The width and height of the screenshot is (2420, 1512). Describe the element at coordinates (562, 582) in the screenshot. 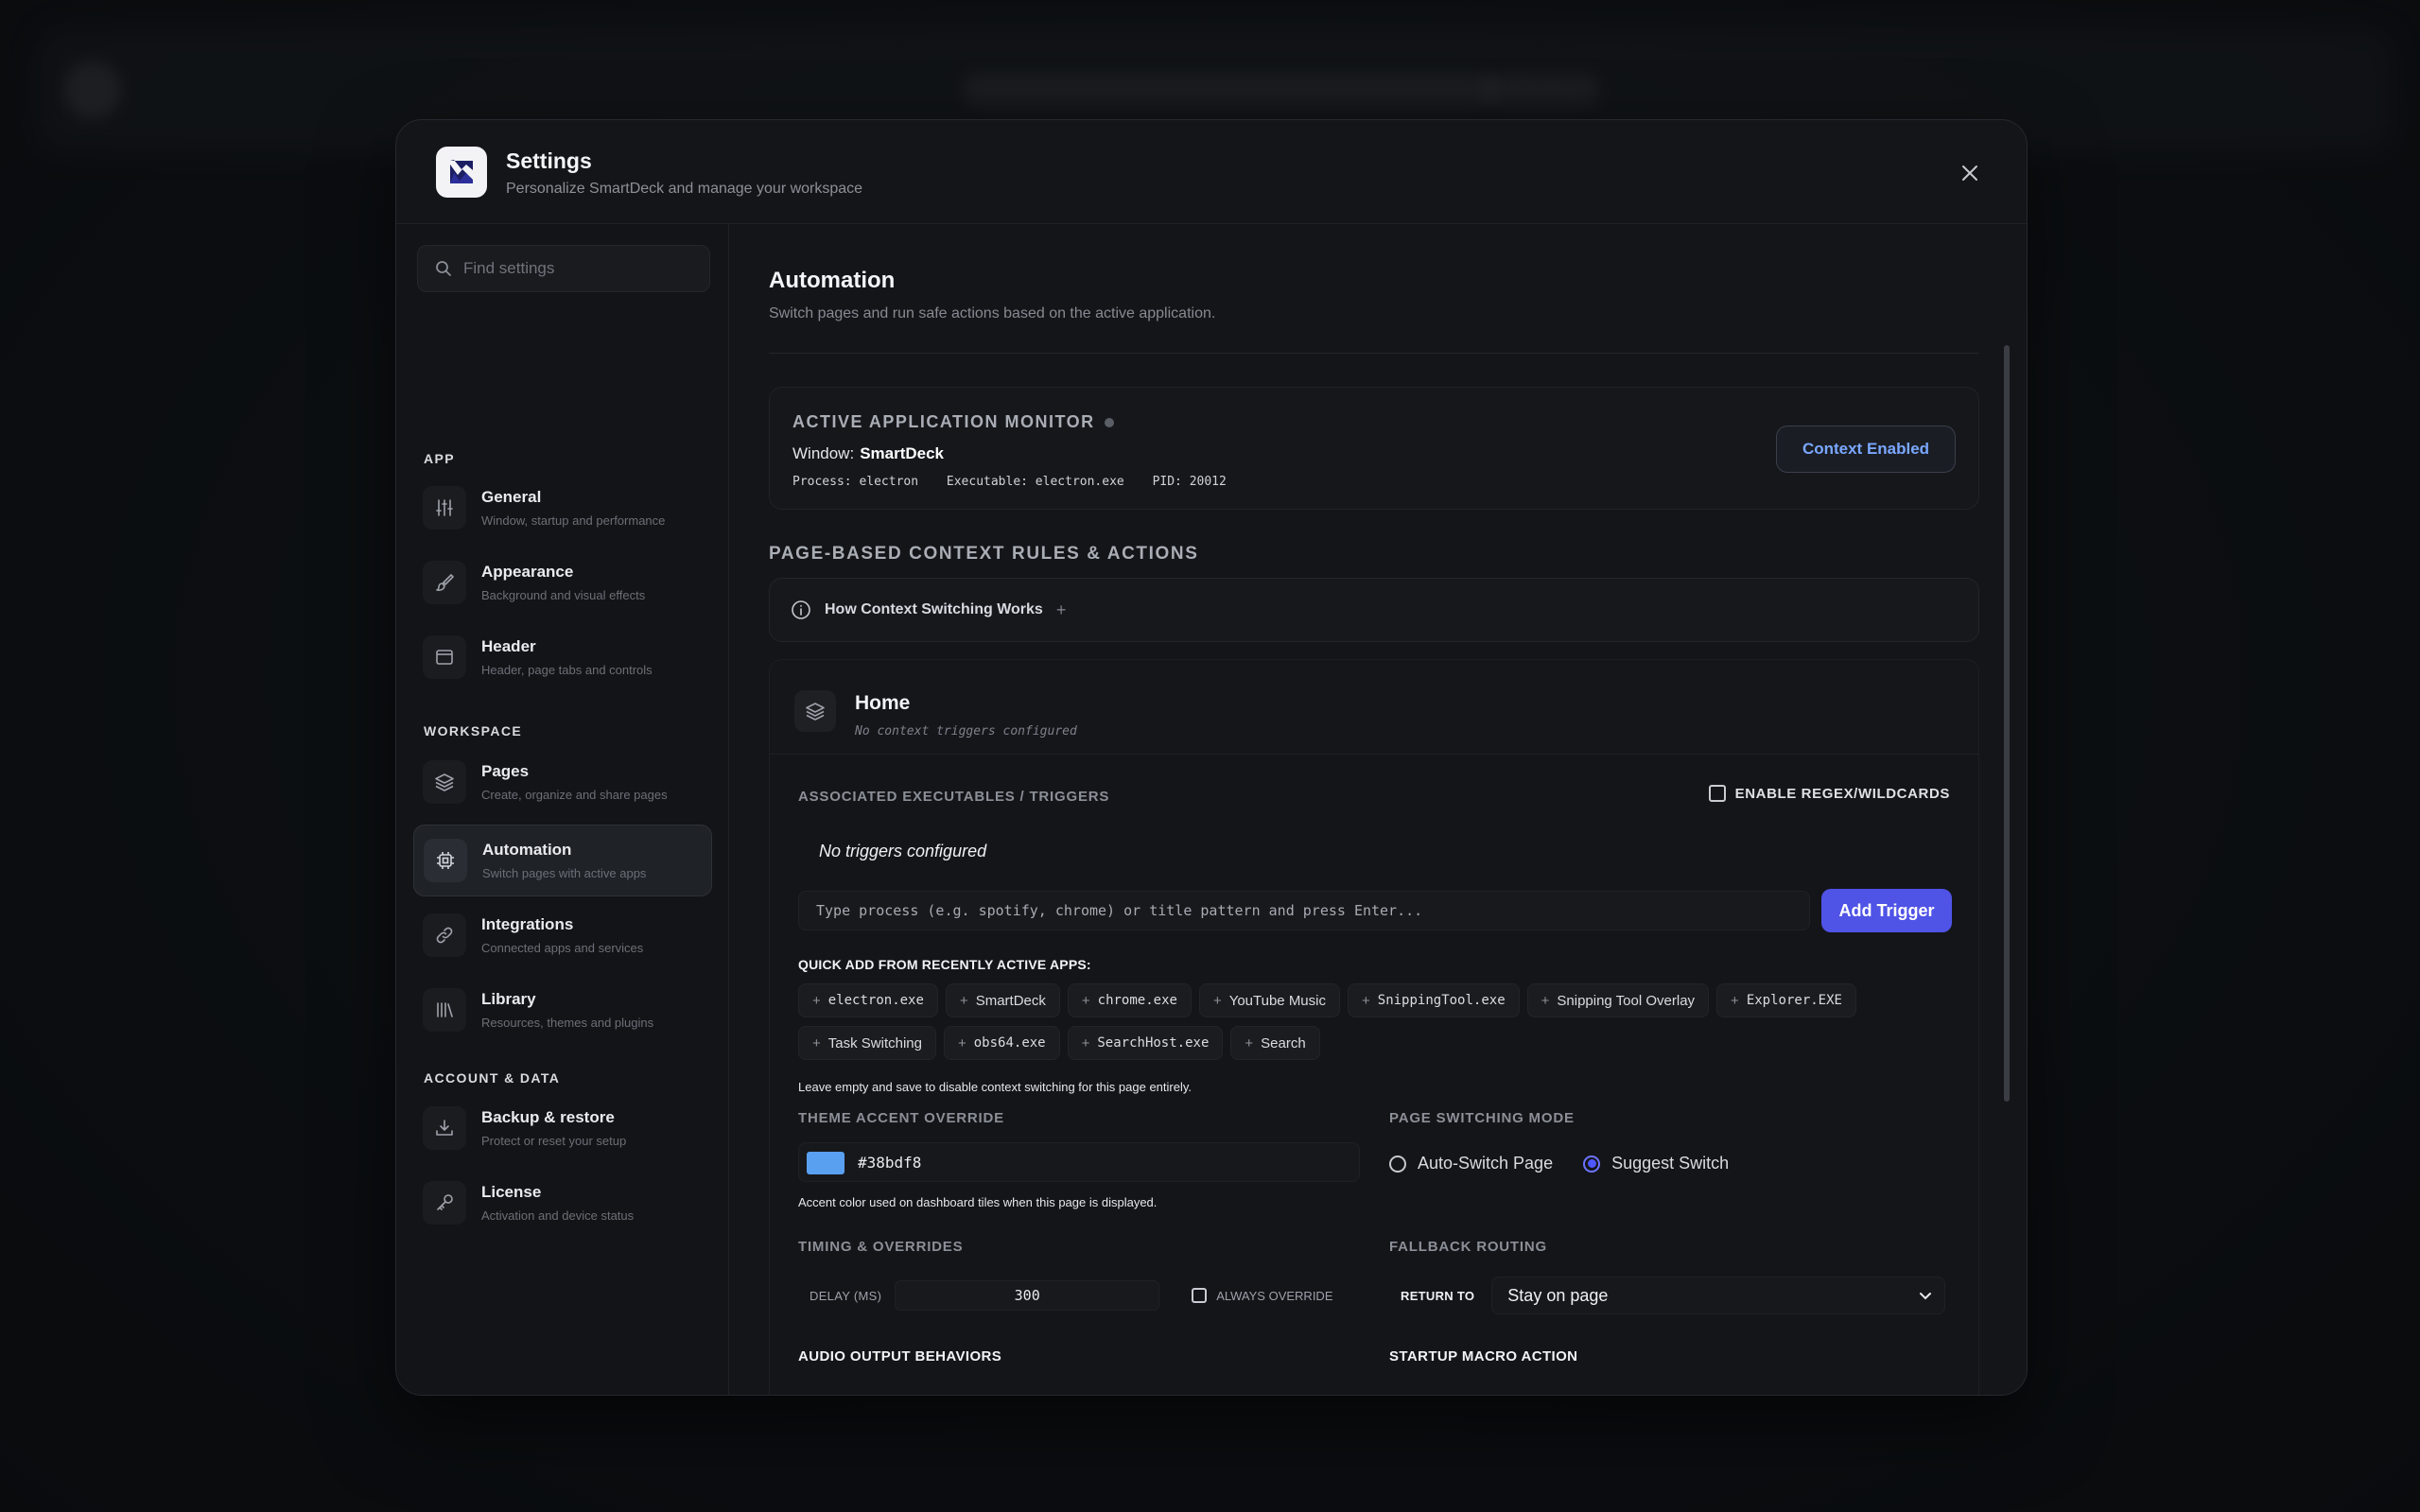

I see `sidebar-item-appearance: Appearance Background and visual effects` at that location.